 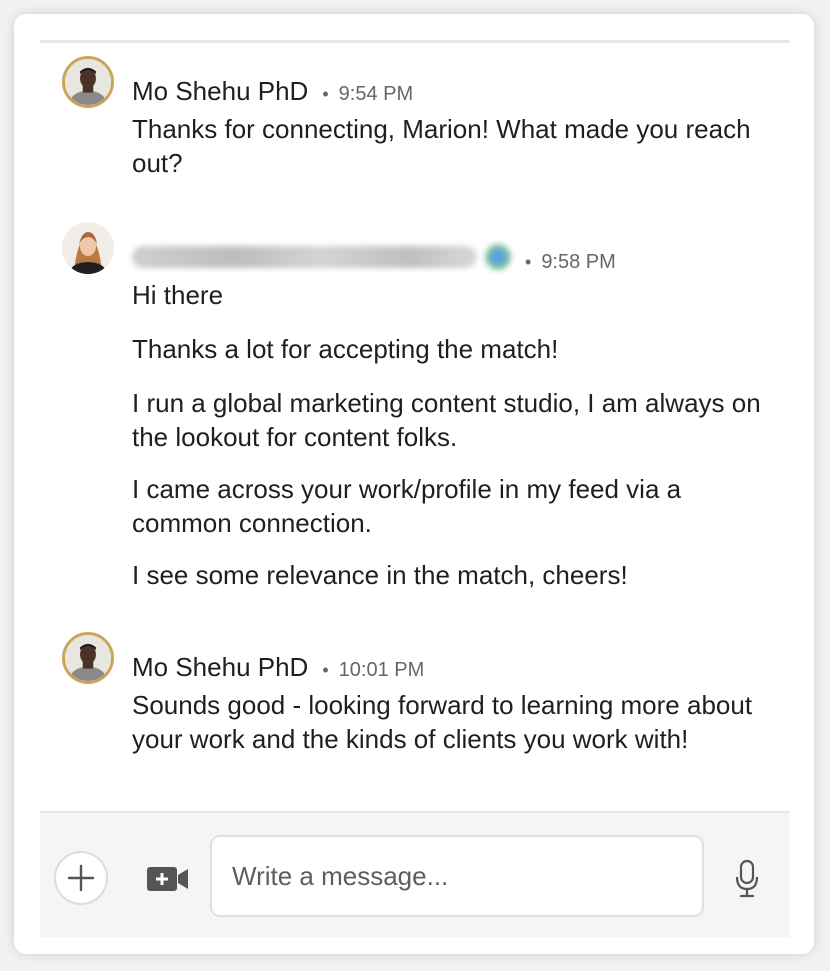 I want to click on message-composer, so click(x=415, y=874).